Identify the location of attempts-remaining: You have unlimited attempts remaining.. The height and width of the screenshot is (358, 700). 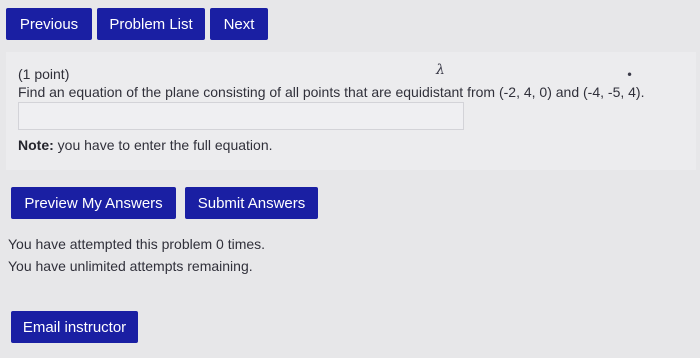
(130, 266).